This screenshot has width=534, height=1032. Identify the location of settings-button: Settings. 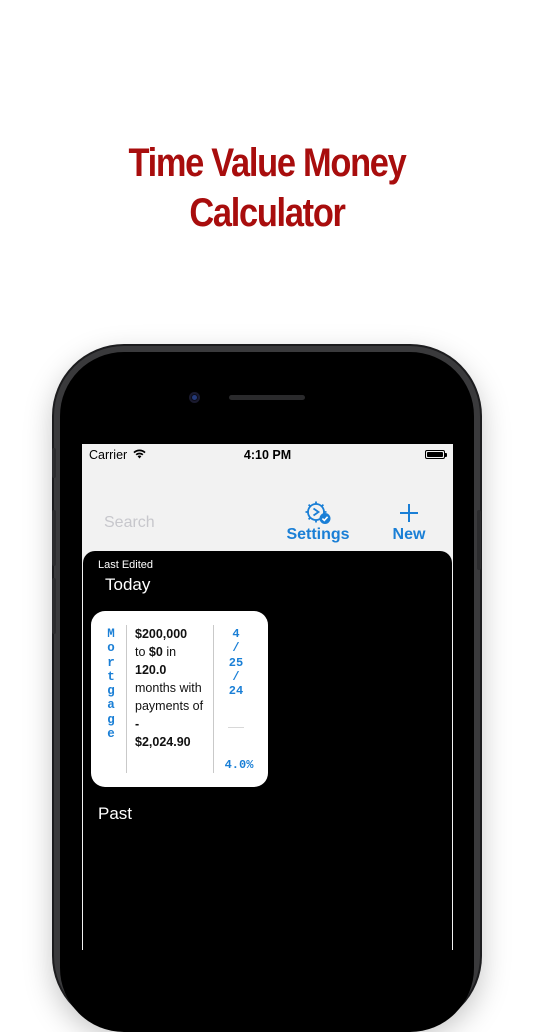
(318, 522).